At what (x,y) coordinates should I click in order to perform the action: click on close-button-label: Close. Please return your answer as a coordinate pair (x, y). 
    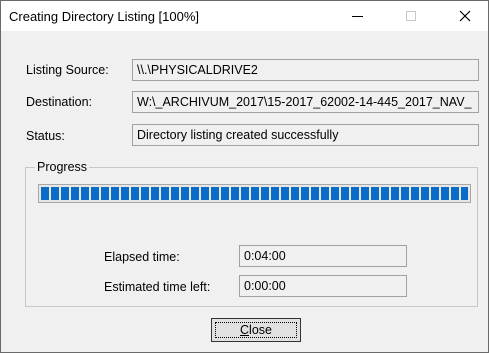
    Looking at the image, I should click on (256, 330).